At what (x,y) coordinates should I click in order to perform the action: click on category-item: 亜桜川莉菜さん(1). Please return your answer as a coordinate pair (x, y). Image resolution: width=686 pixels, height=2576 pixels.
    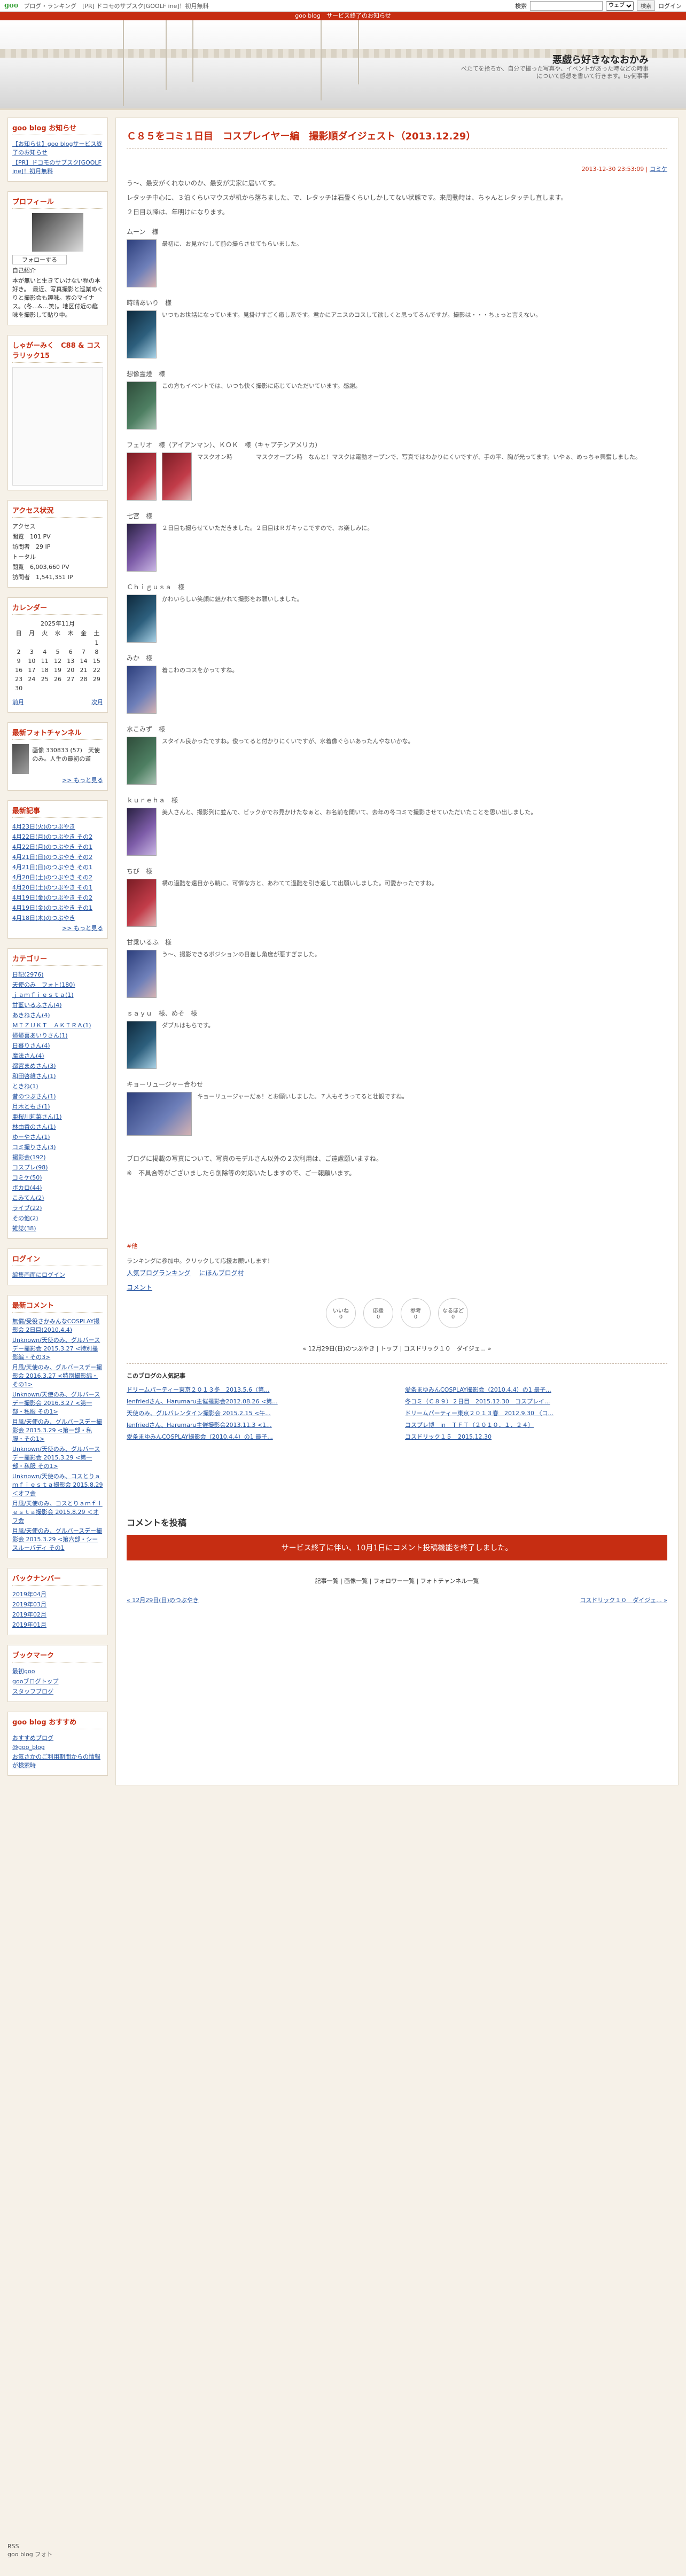
    Looking at the image, I should click on (57, 1116).